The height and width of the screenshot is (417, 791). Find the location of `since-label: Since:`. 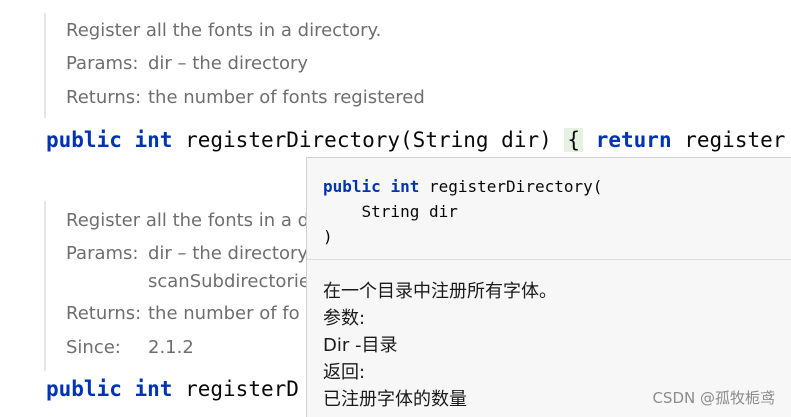

since-label: Since: is located at coordinates (93, 347).